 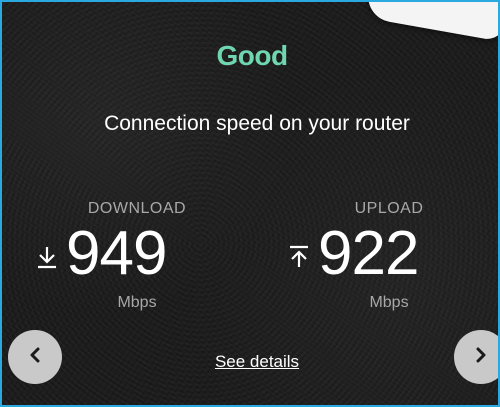 What do you see at coordinates (389, 302) in the screenshot?
I see `upload-unit: Mbps` at bounding box center [389, 302].